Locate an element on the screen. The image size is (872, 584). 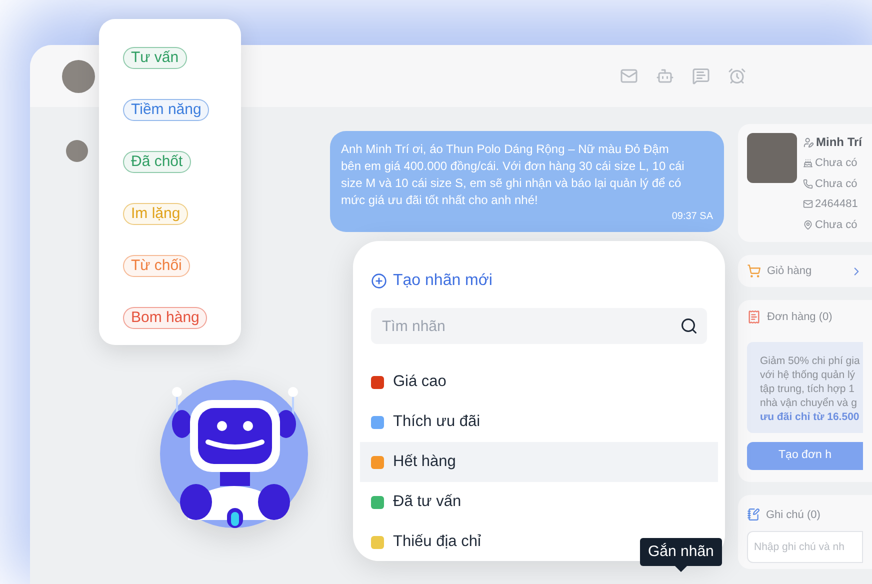
cart-icon is located at coordinates (754, 271).